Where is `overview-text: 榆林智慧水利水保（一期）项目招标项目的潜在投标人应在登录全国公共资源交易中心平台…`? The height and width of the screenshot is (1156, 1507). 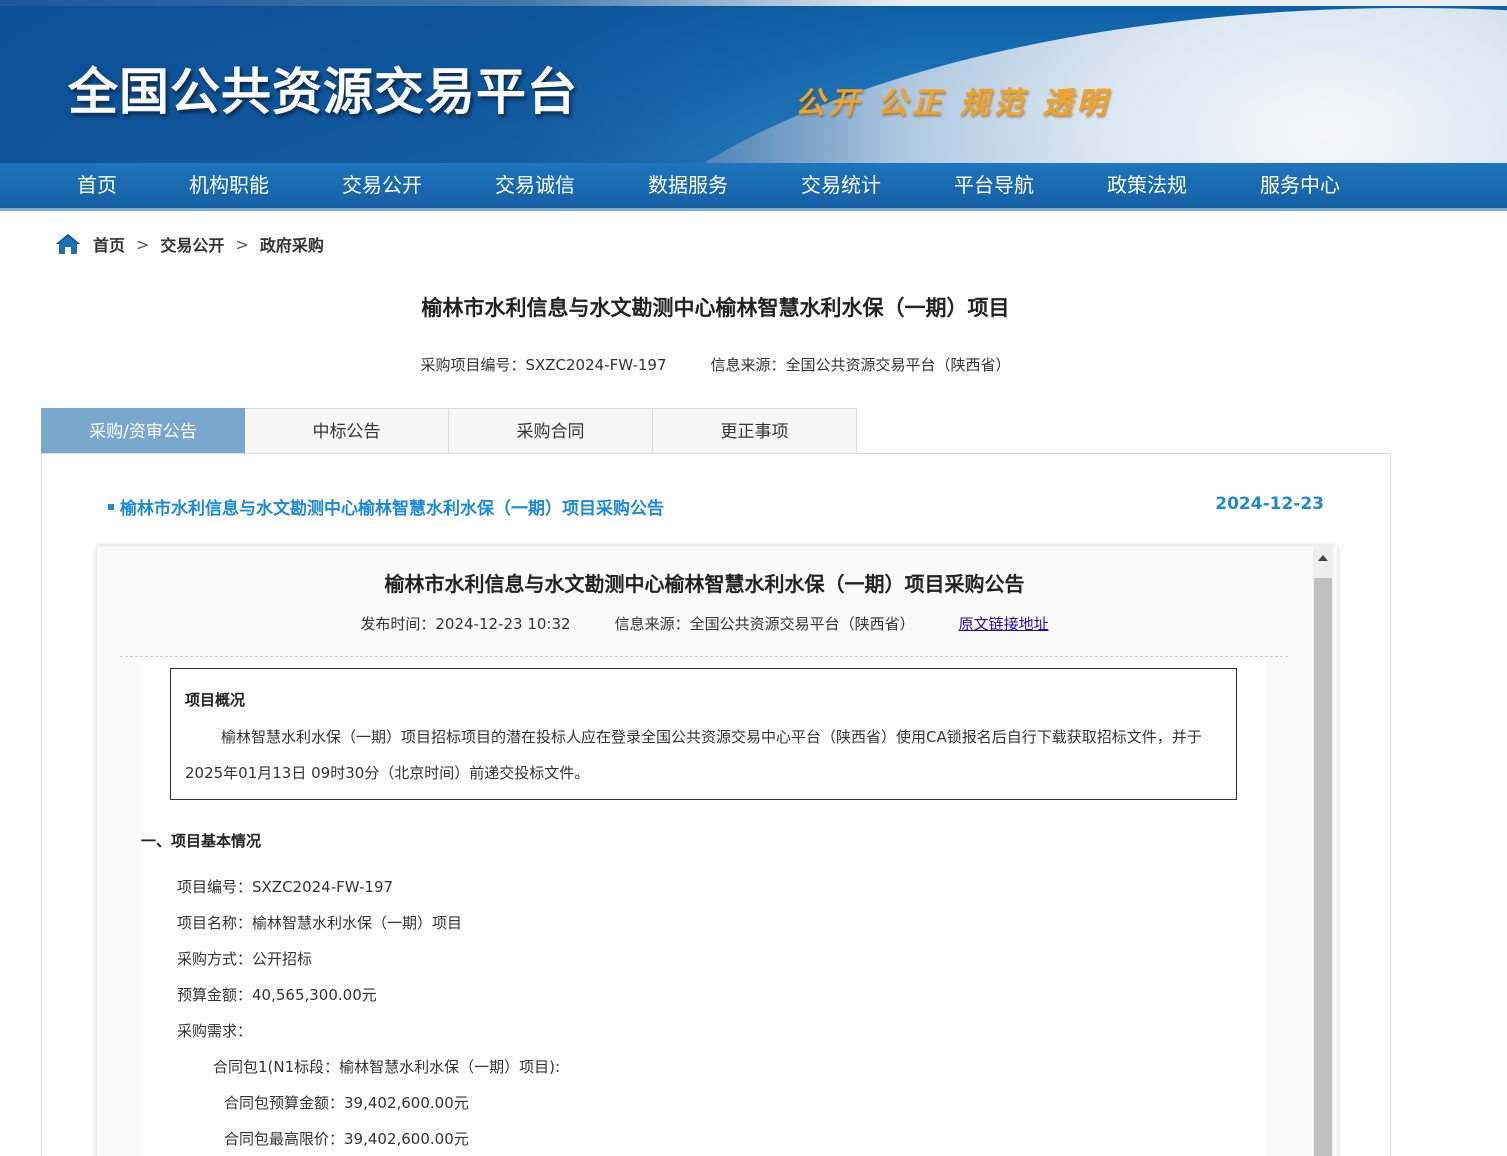
overview-text: 榆林智慧水利水保（一期）项目招标项目的潜在投标人应在登录全国公共资源交易中心平台… is located at coordinates (693, 755).